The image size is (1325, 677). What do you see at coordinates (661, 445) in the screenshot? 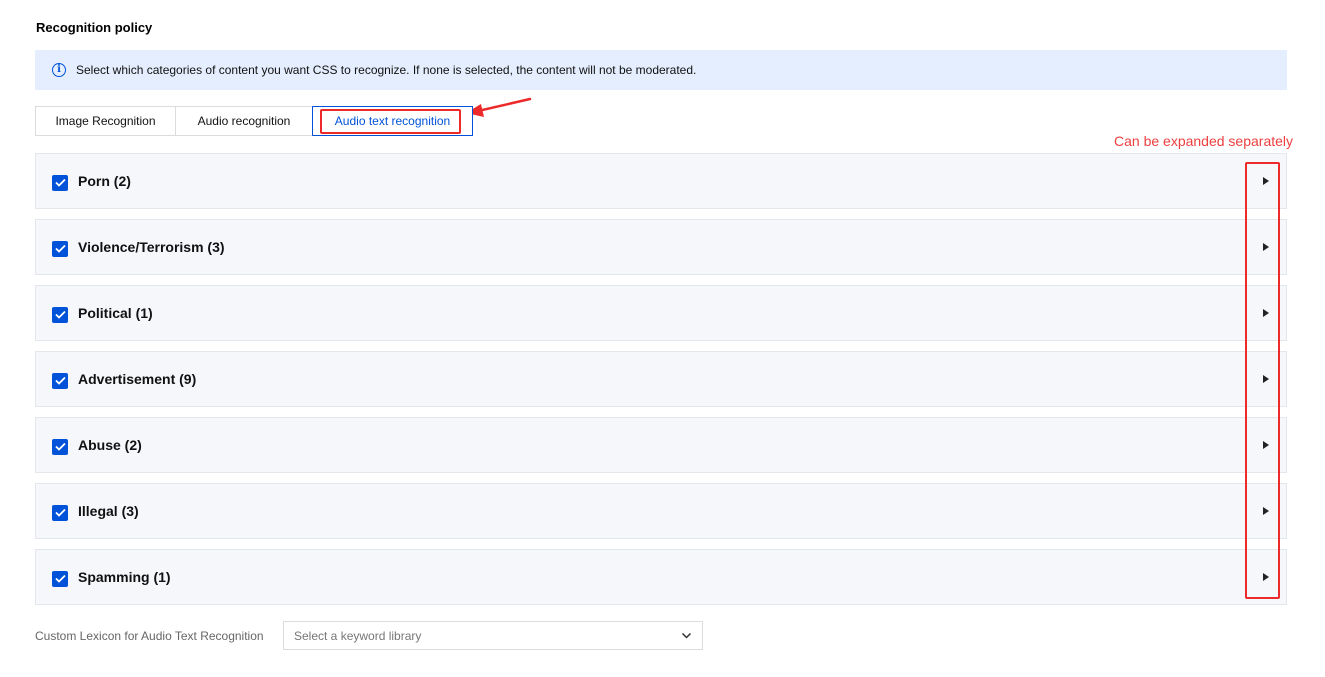
I see `category-row-abuse: Abuse (2)` at bounding box center [661, 445].